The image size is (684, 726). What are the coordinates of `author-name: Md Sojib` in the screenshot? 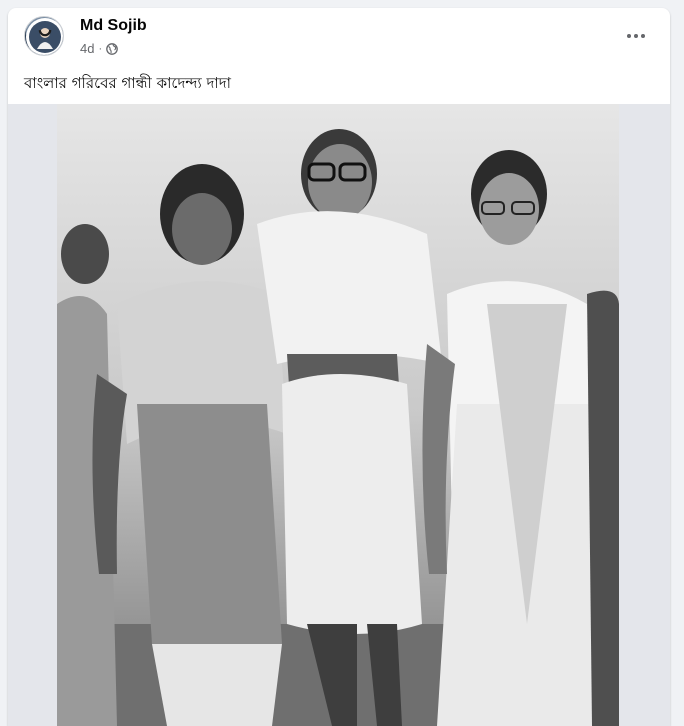 It's located at (113, 26).